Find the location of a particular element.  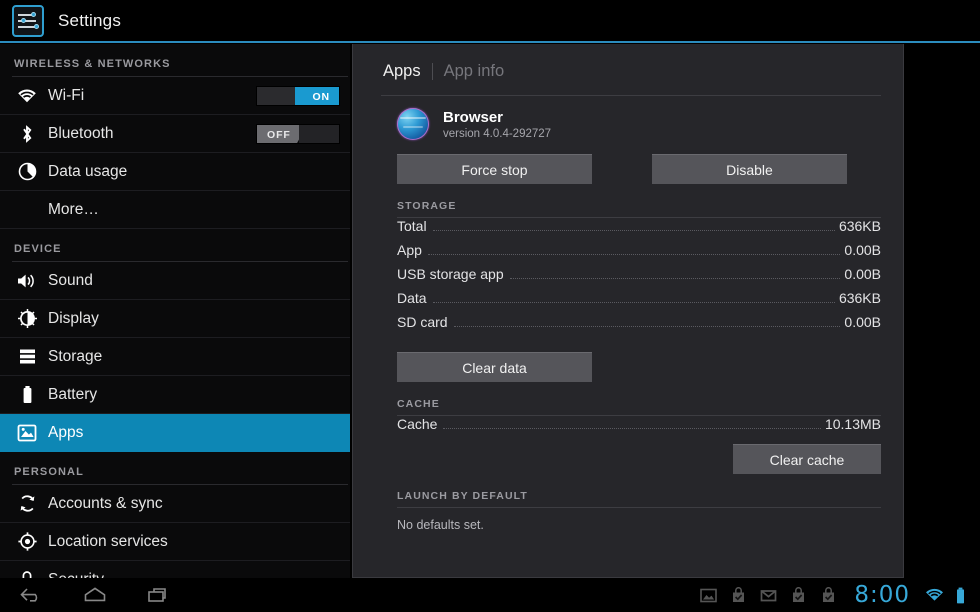

force-stop-button: Force stop is located at coordinates (494, 169).